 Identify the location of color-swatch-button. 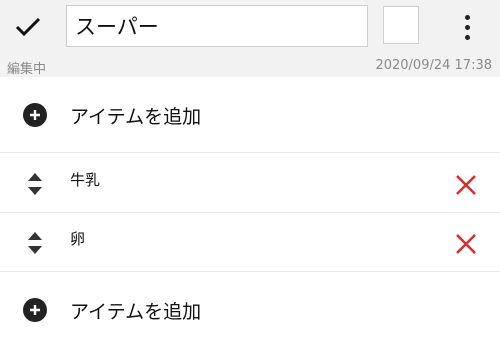
(401, 25).